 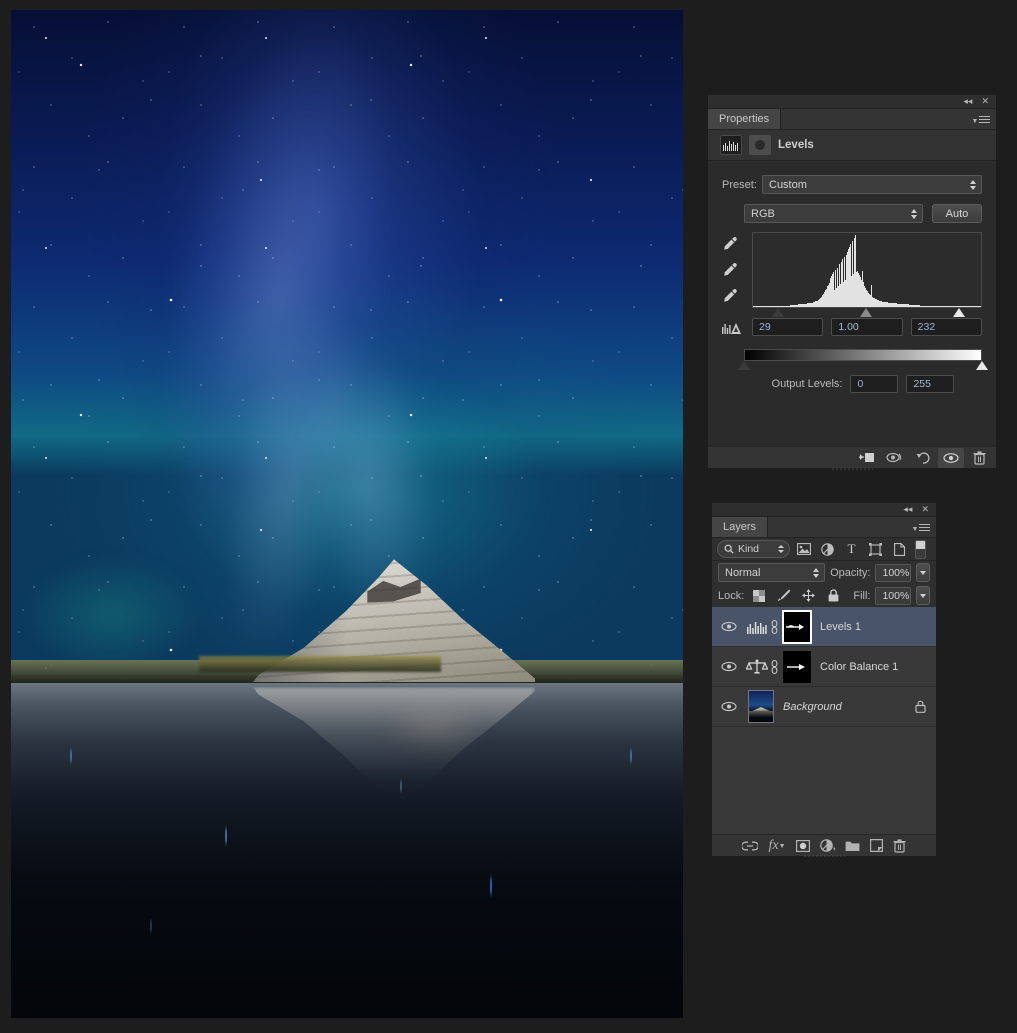 I want to click on levels-adjust-icon, so click(x=733, y=327).